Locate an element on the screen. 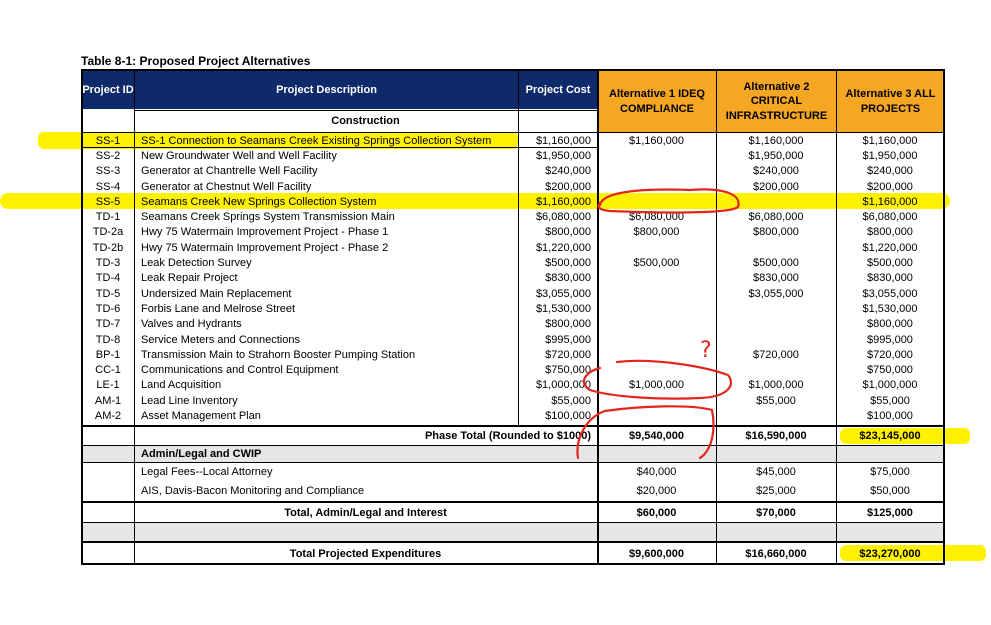 The image size is (991, 625). question-mark-annotation: ? is located at coordinates (706, 350).